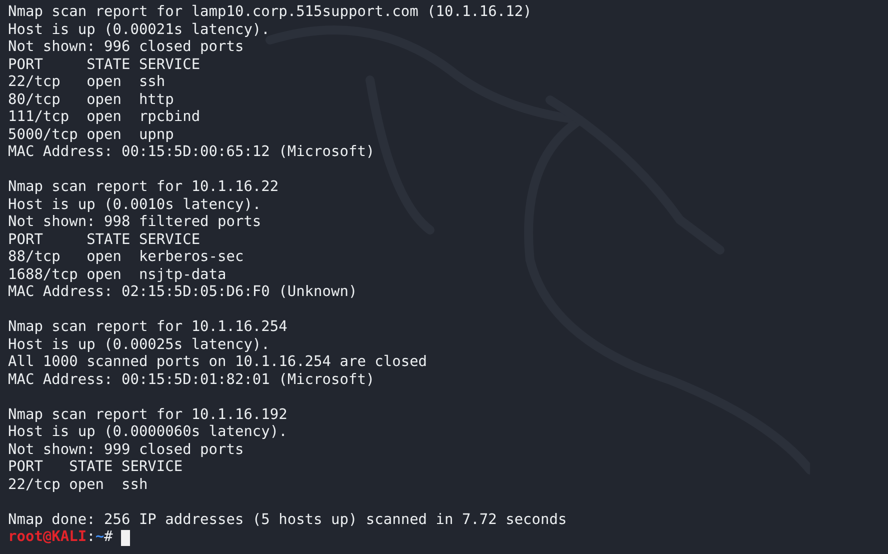 This screenshot has height=554, width=888. What do you see at coordinates (218, 363) in the screenshot?
I see `output-line: All 1000 scanned ports on 10.1.16.254 are closed` at bounding box center [218, 363].